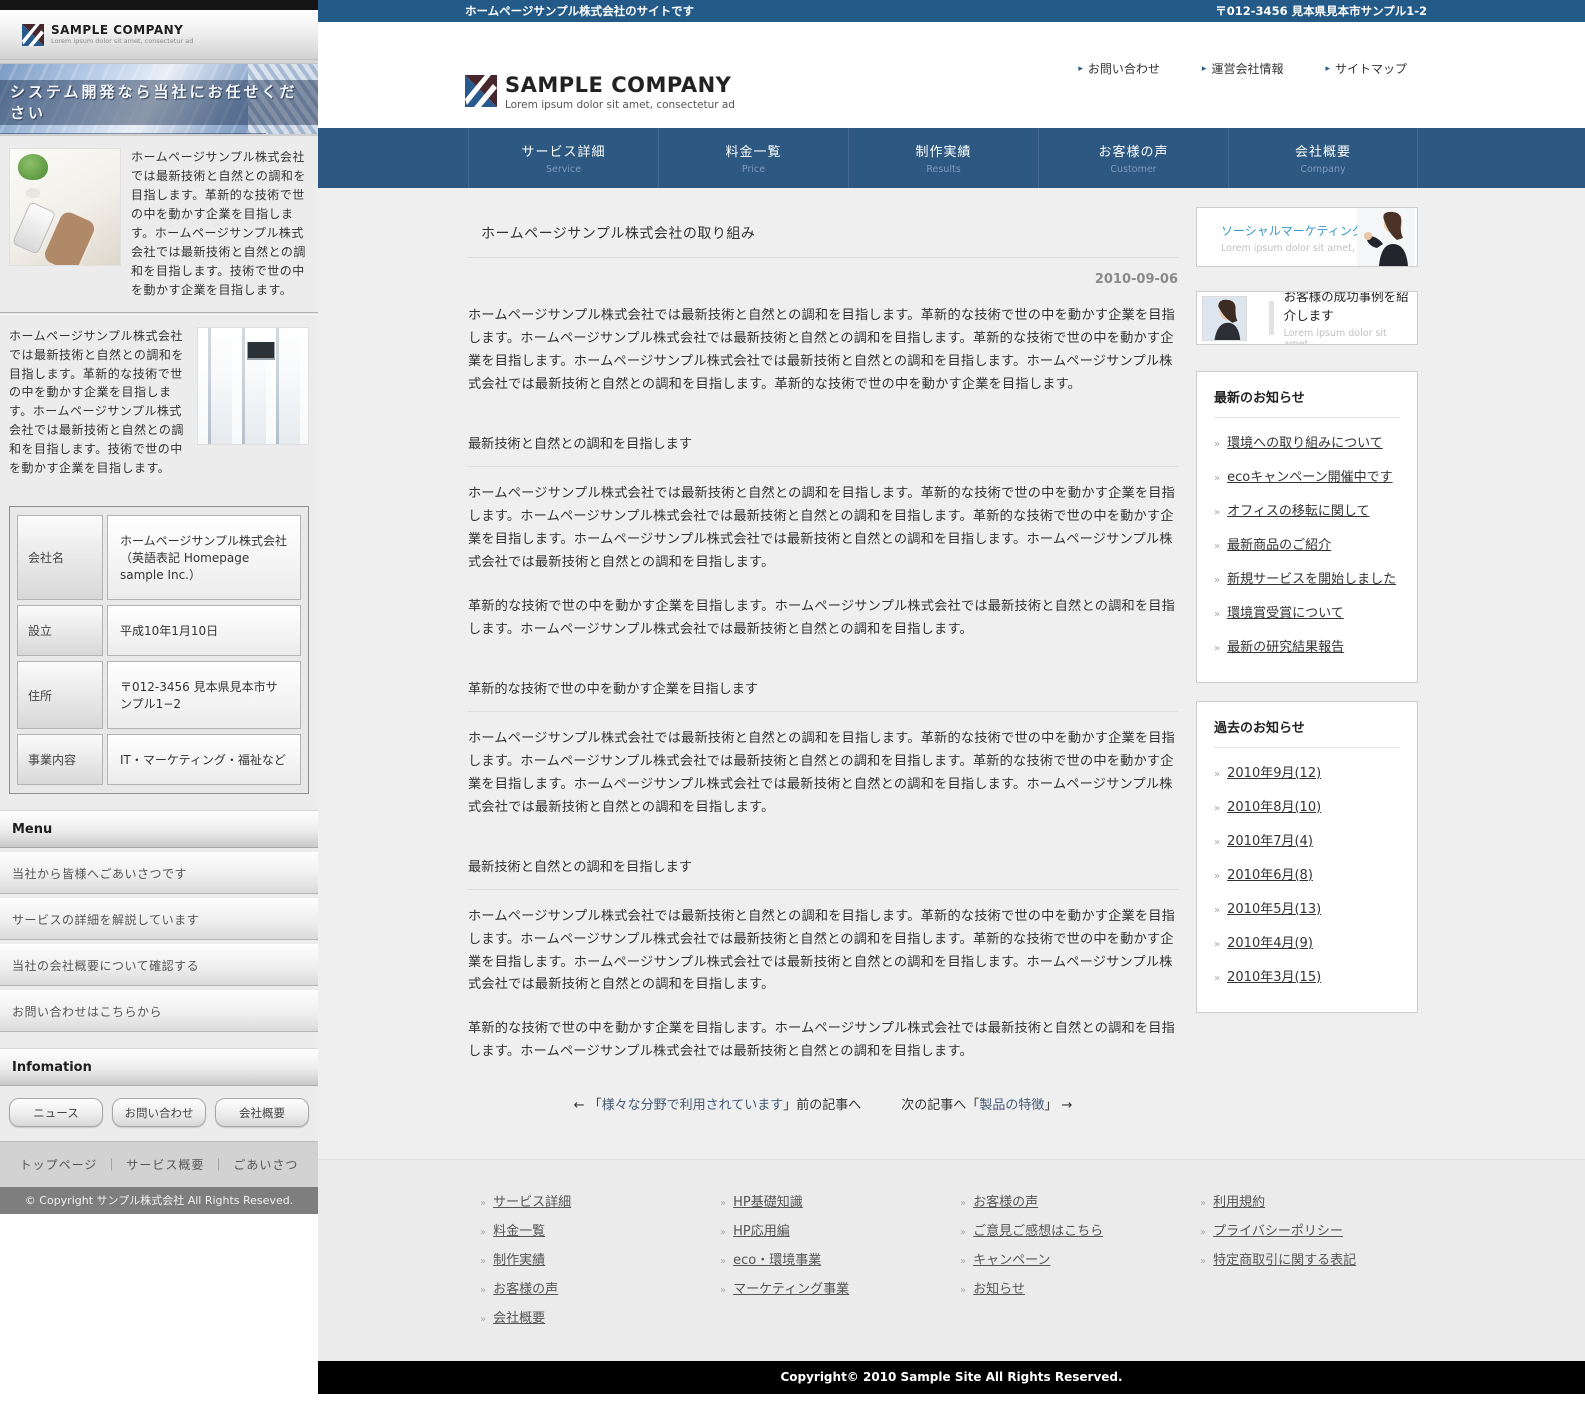  Describe the element at coordinates (519, 1231) in the screenshot. I see `footer-link: 料金一覧` at that location.